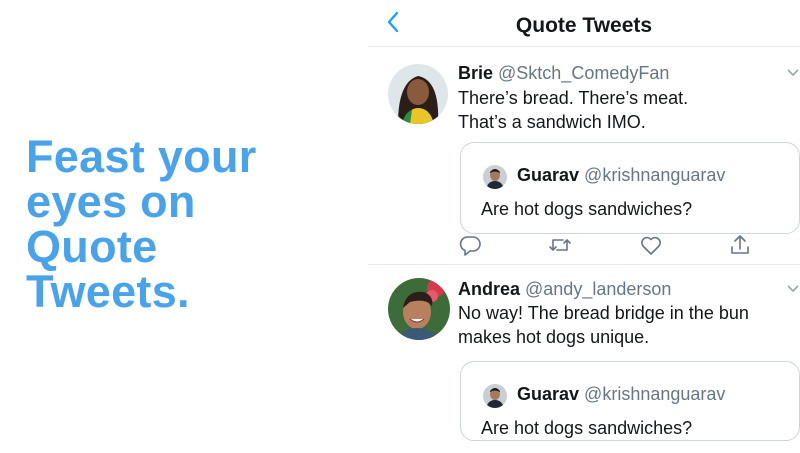 This screenshot has width=800, height=453. Describe the element at coordinates (475, 73) in the screenshot. I see `author-name: Brie` at that location.